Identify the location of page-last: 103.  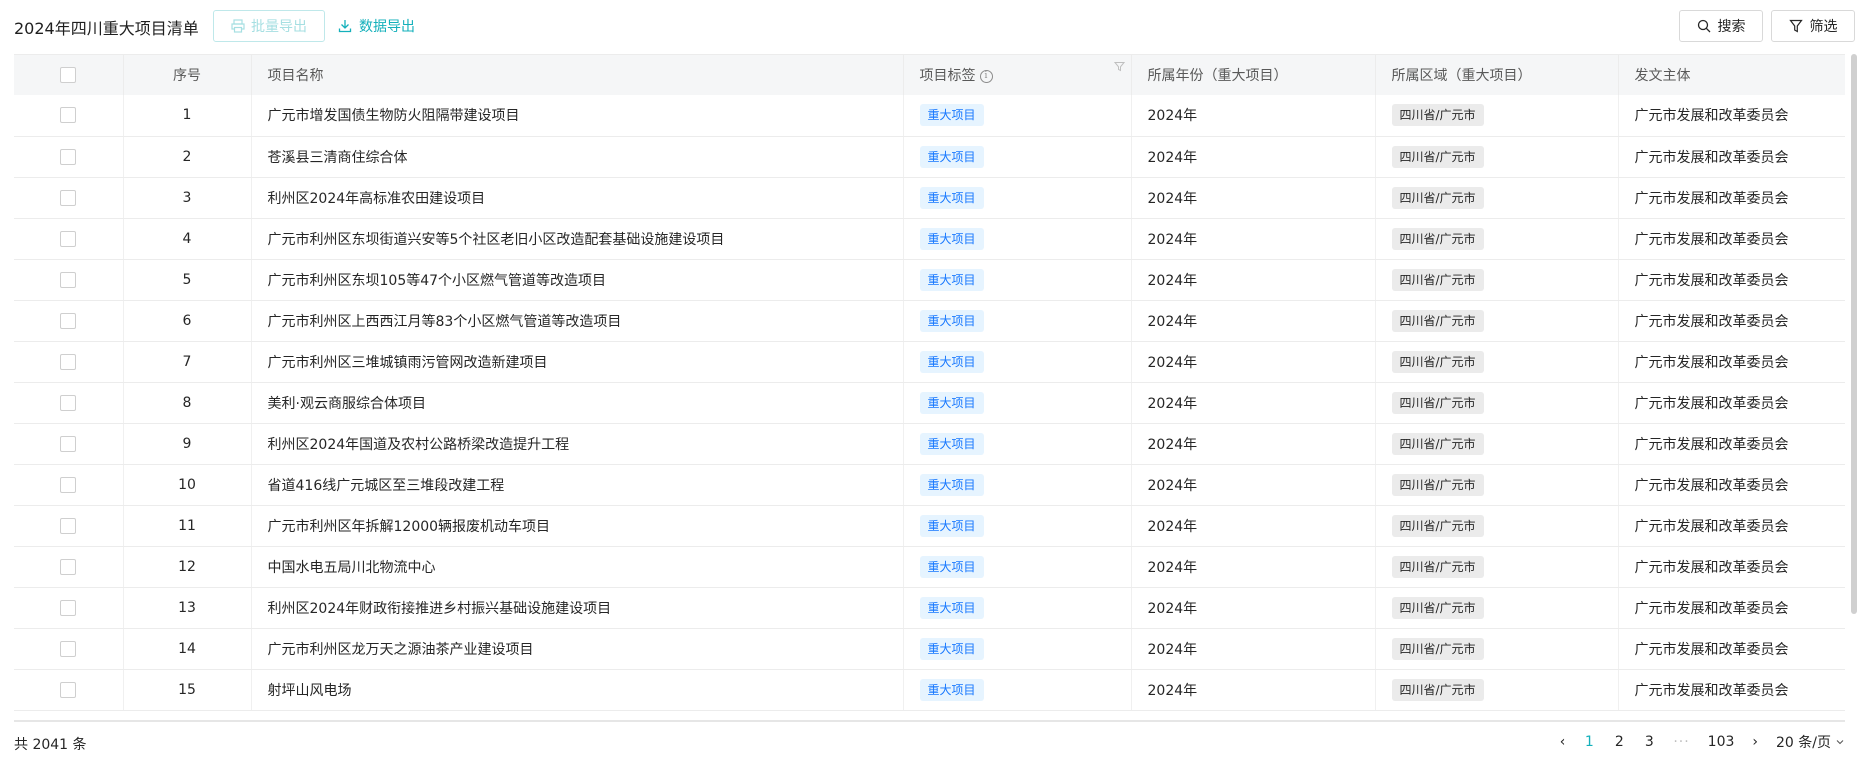
(1721, 742).